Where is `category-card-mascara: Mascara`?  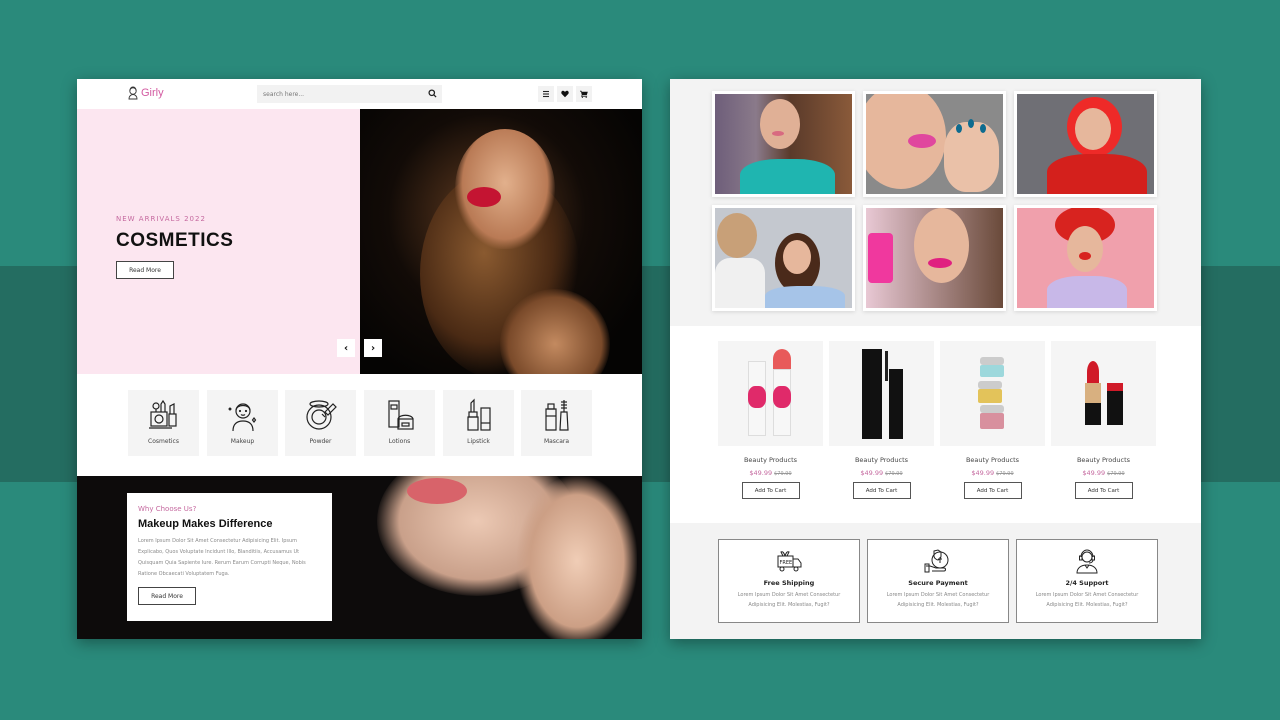
category-card-mascara: Mascara is located at coordinates (556, 423).